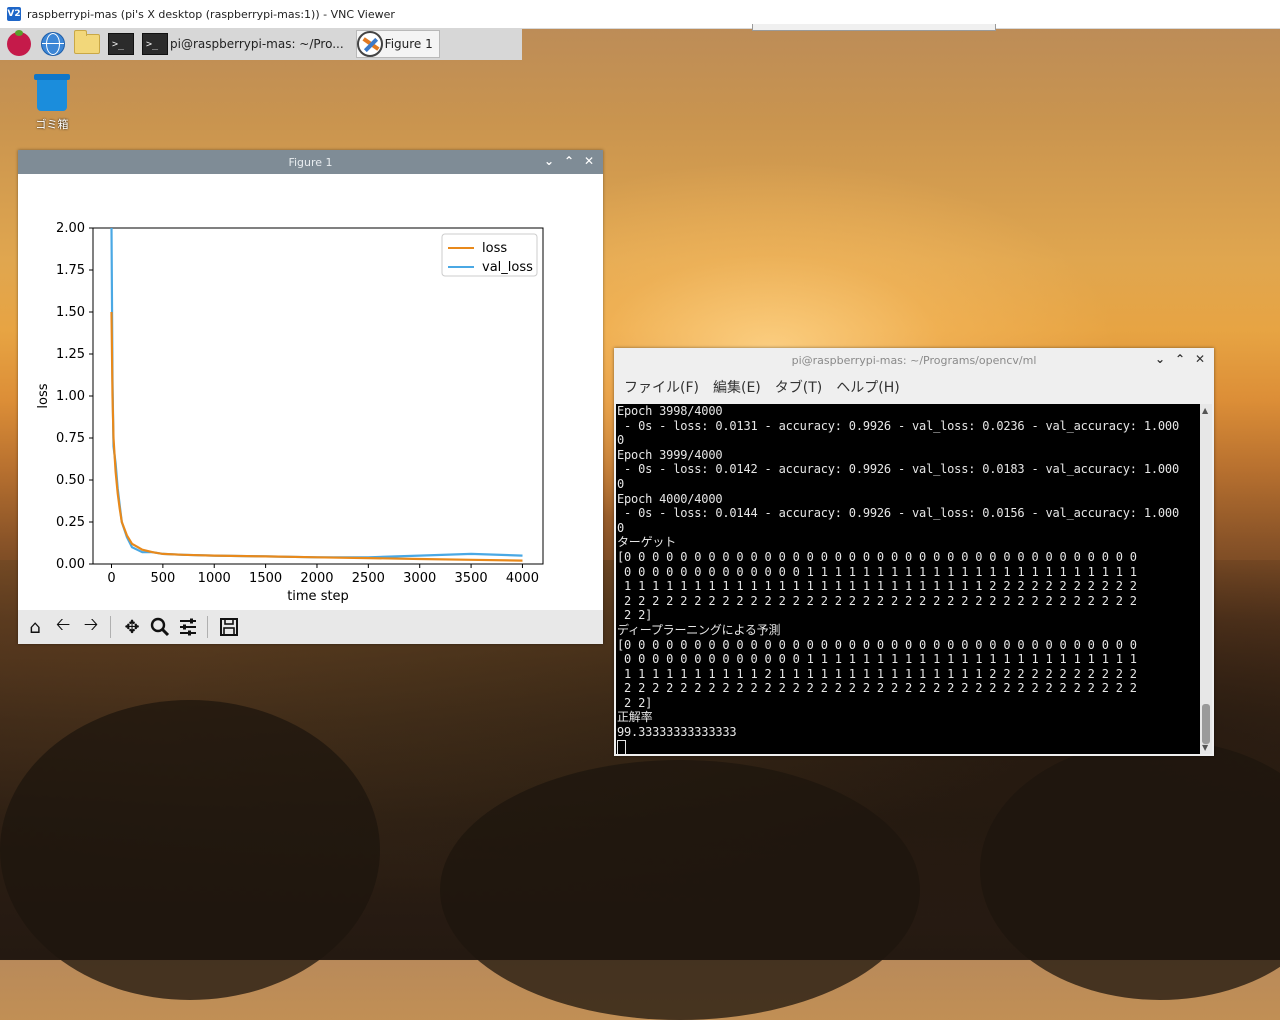 This screenshot has height=1020, width=1280. What do you see at coordinates (635, 717) in the screenshot?
I see `terminal-line: 正解率` at bounding box center [635, 717].